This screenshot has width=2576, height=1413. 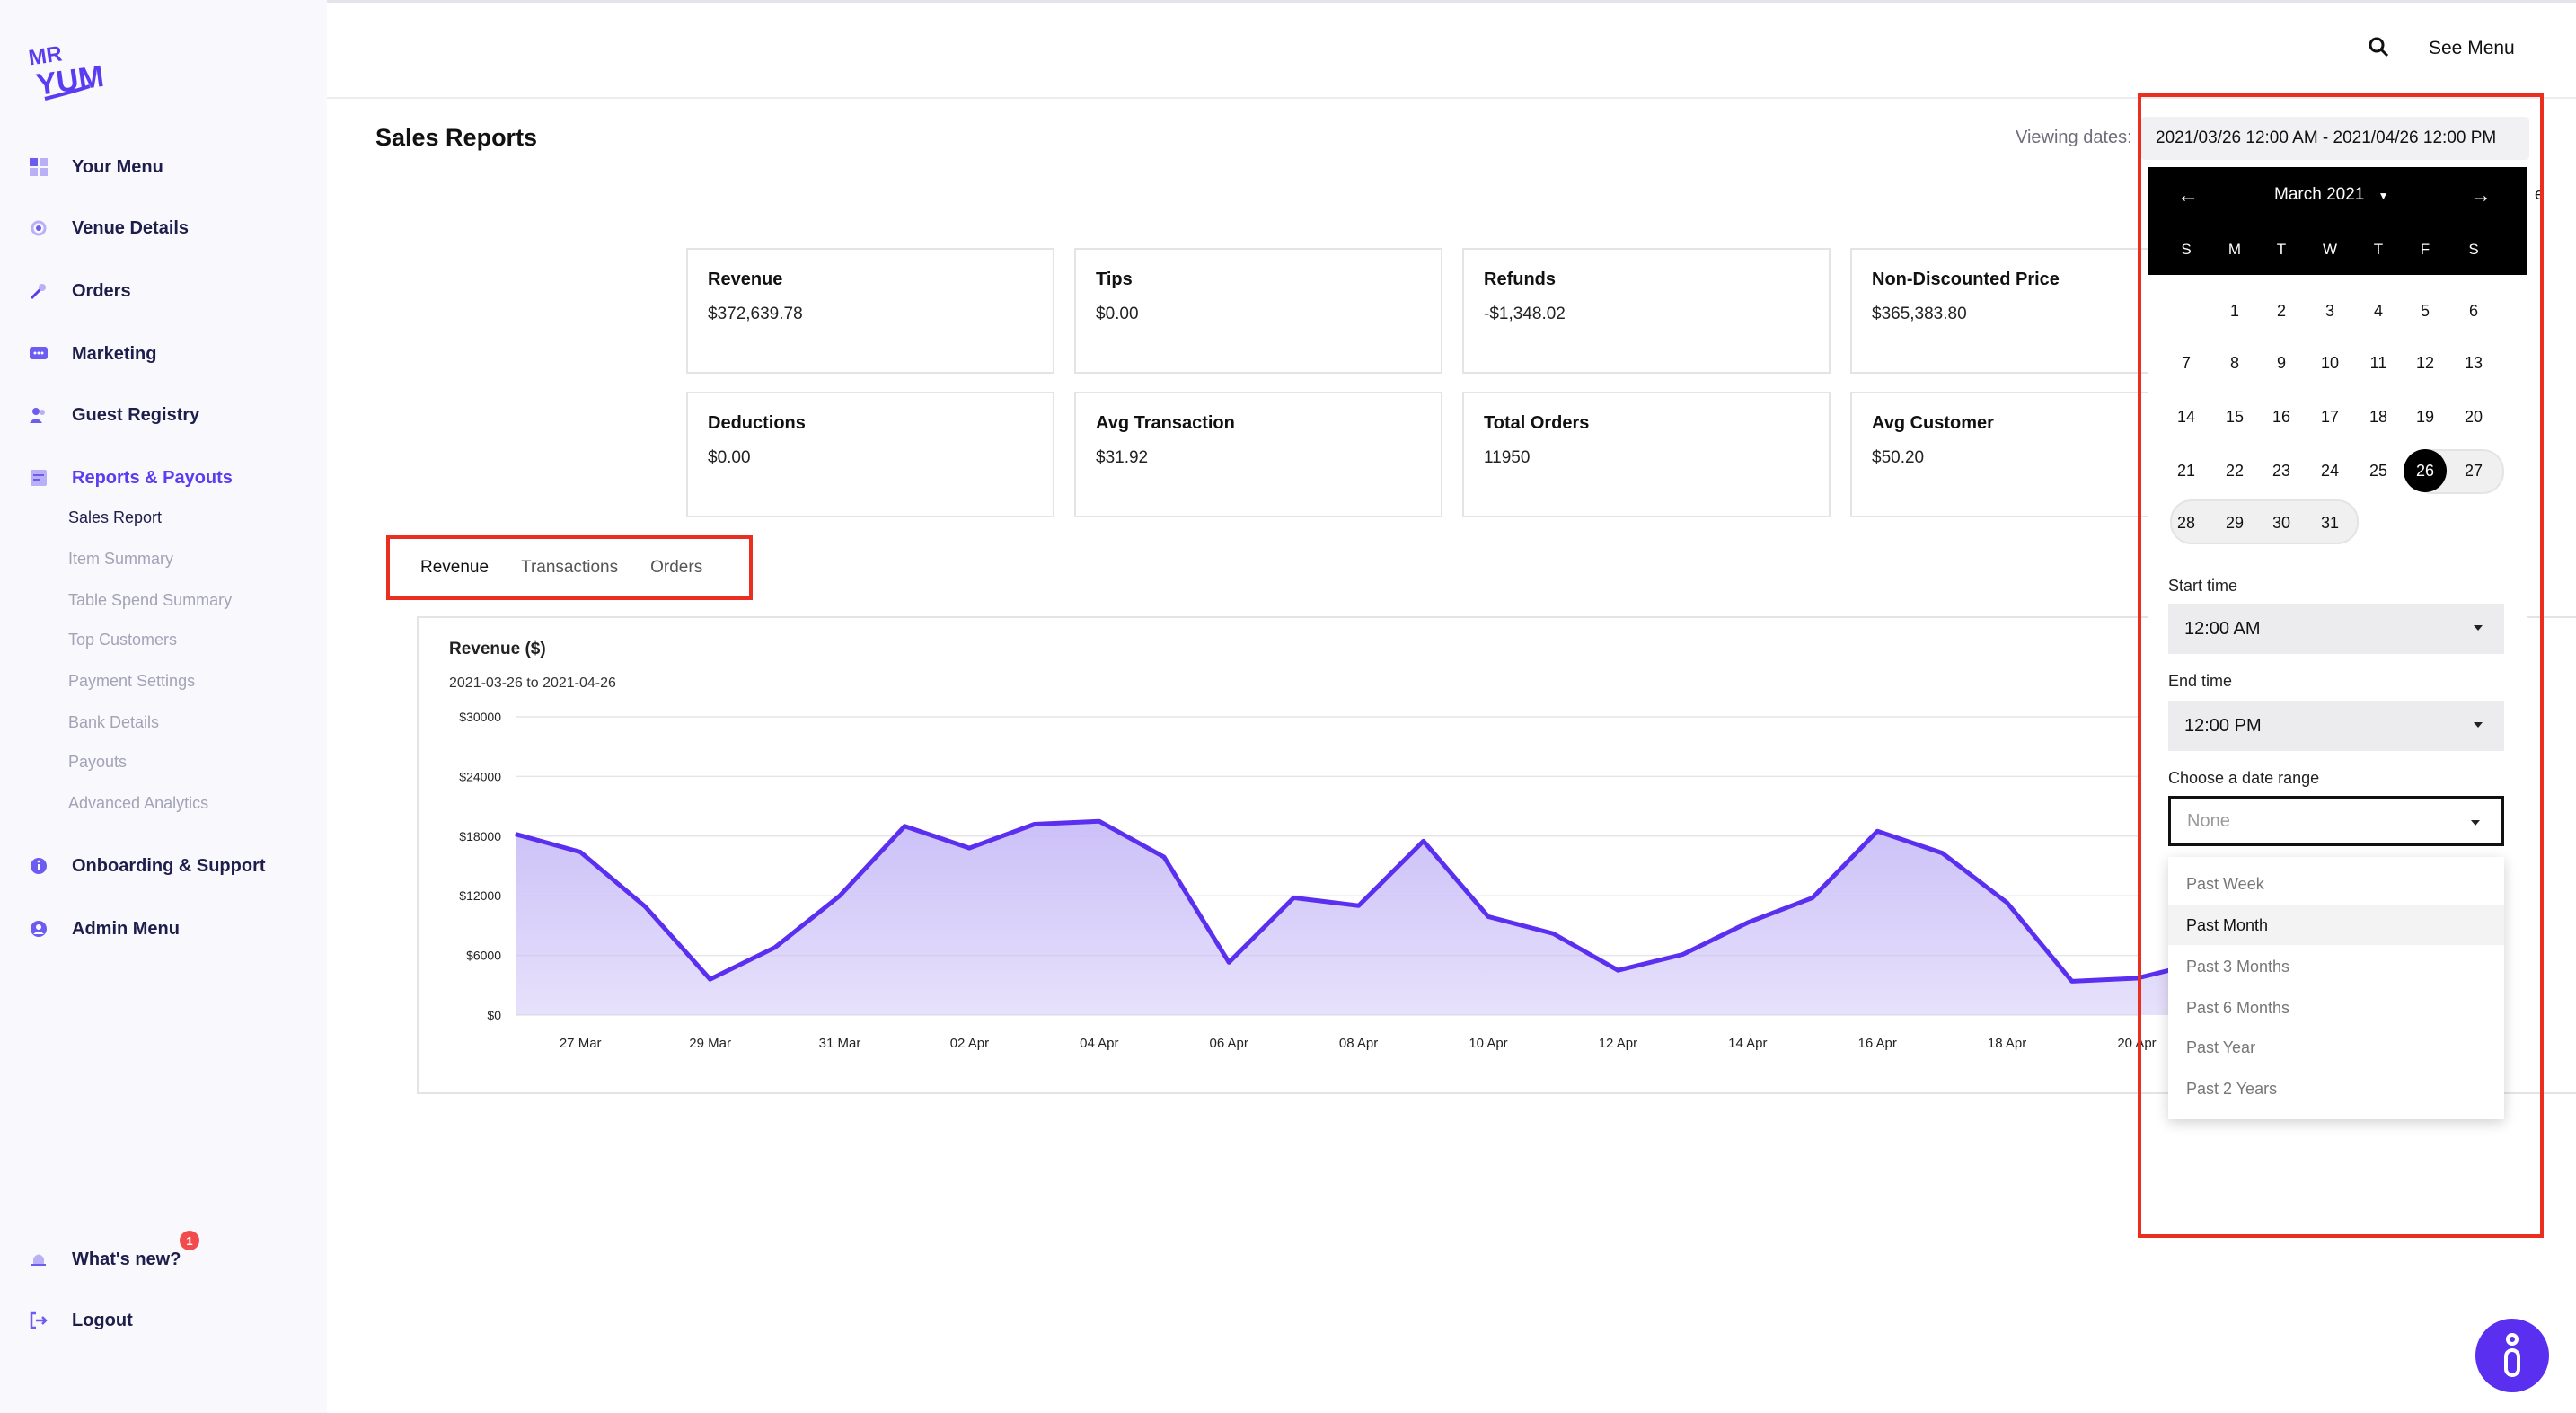 What do you see at coordinates (755, 314) in the screenshot?
I see `stat-value: $372,639.78` at bounding box center [755, 314].